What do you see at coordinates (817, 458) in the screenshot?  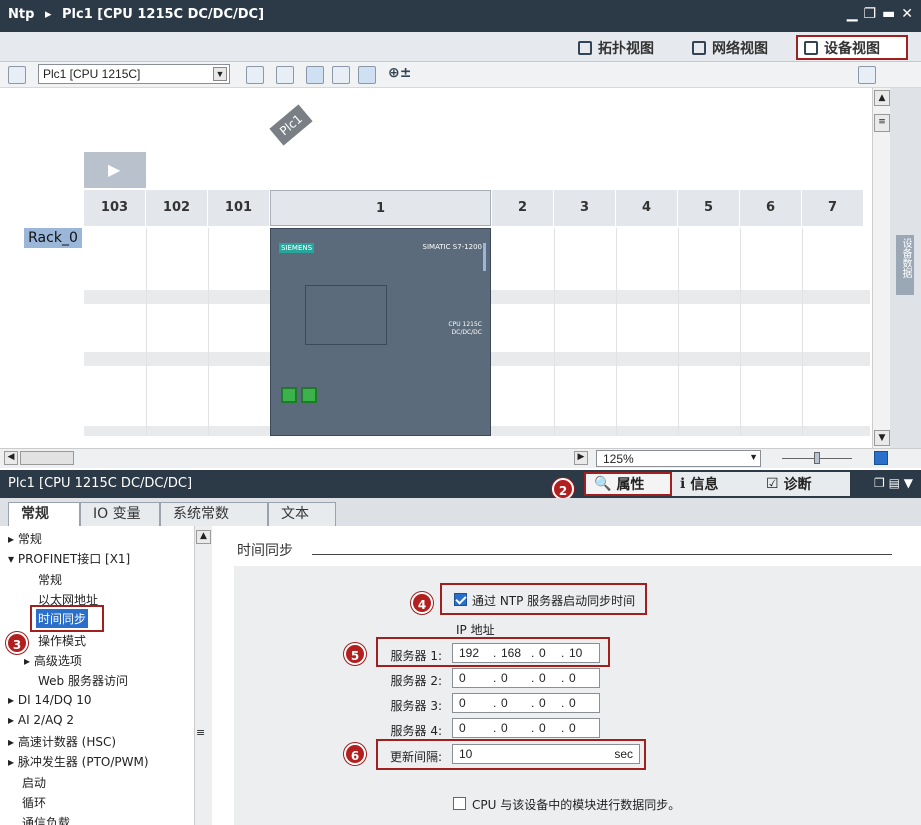 I see `zoom-slider-handle` at bounding box center [817, 458].